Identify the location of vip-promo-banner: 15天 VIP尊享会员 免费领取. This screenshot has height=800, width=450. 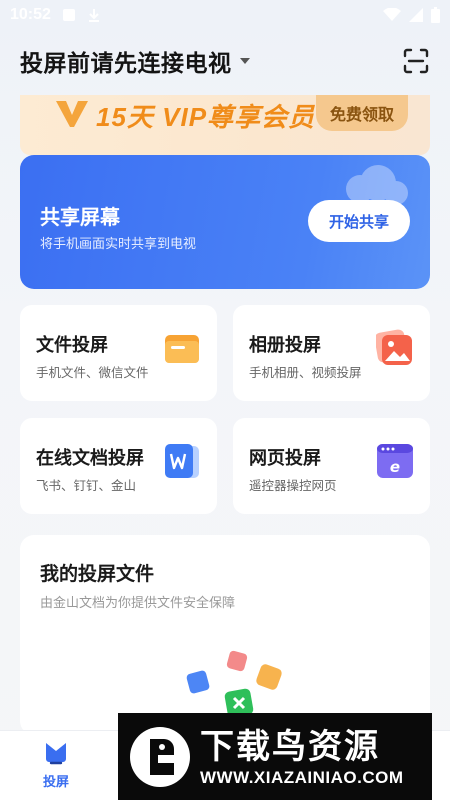
(225, 125).